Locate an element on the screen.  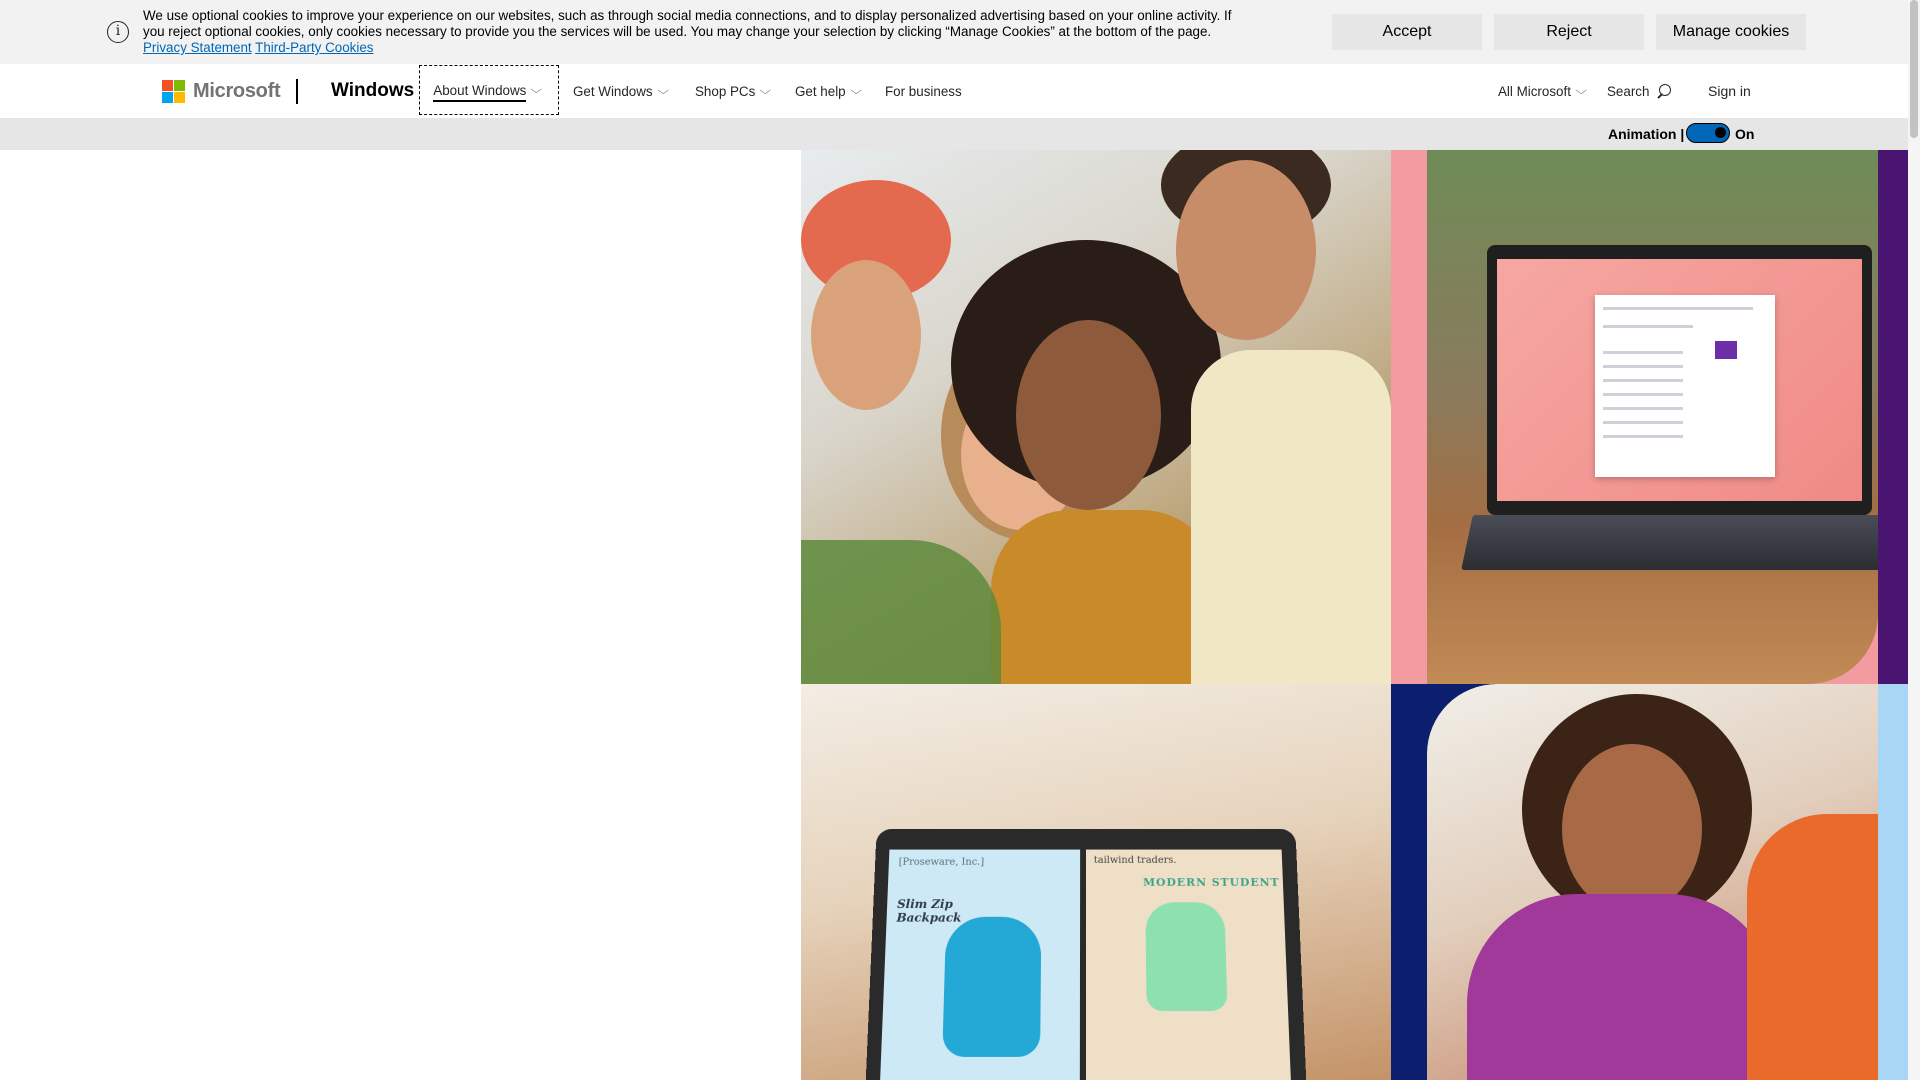
accept-cookies-button: Accept is located at coordinates (1407, 32).